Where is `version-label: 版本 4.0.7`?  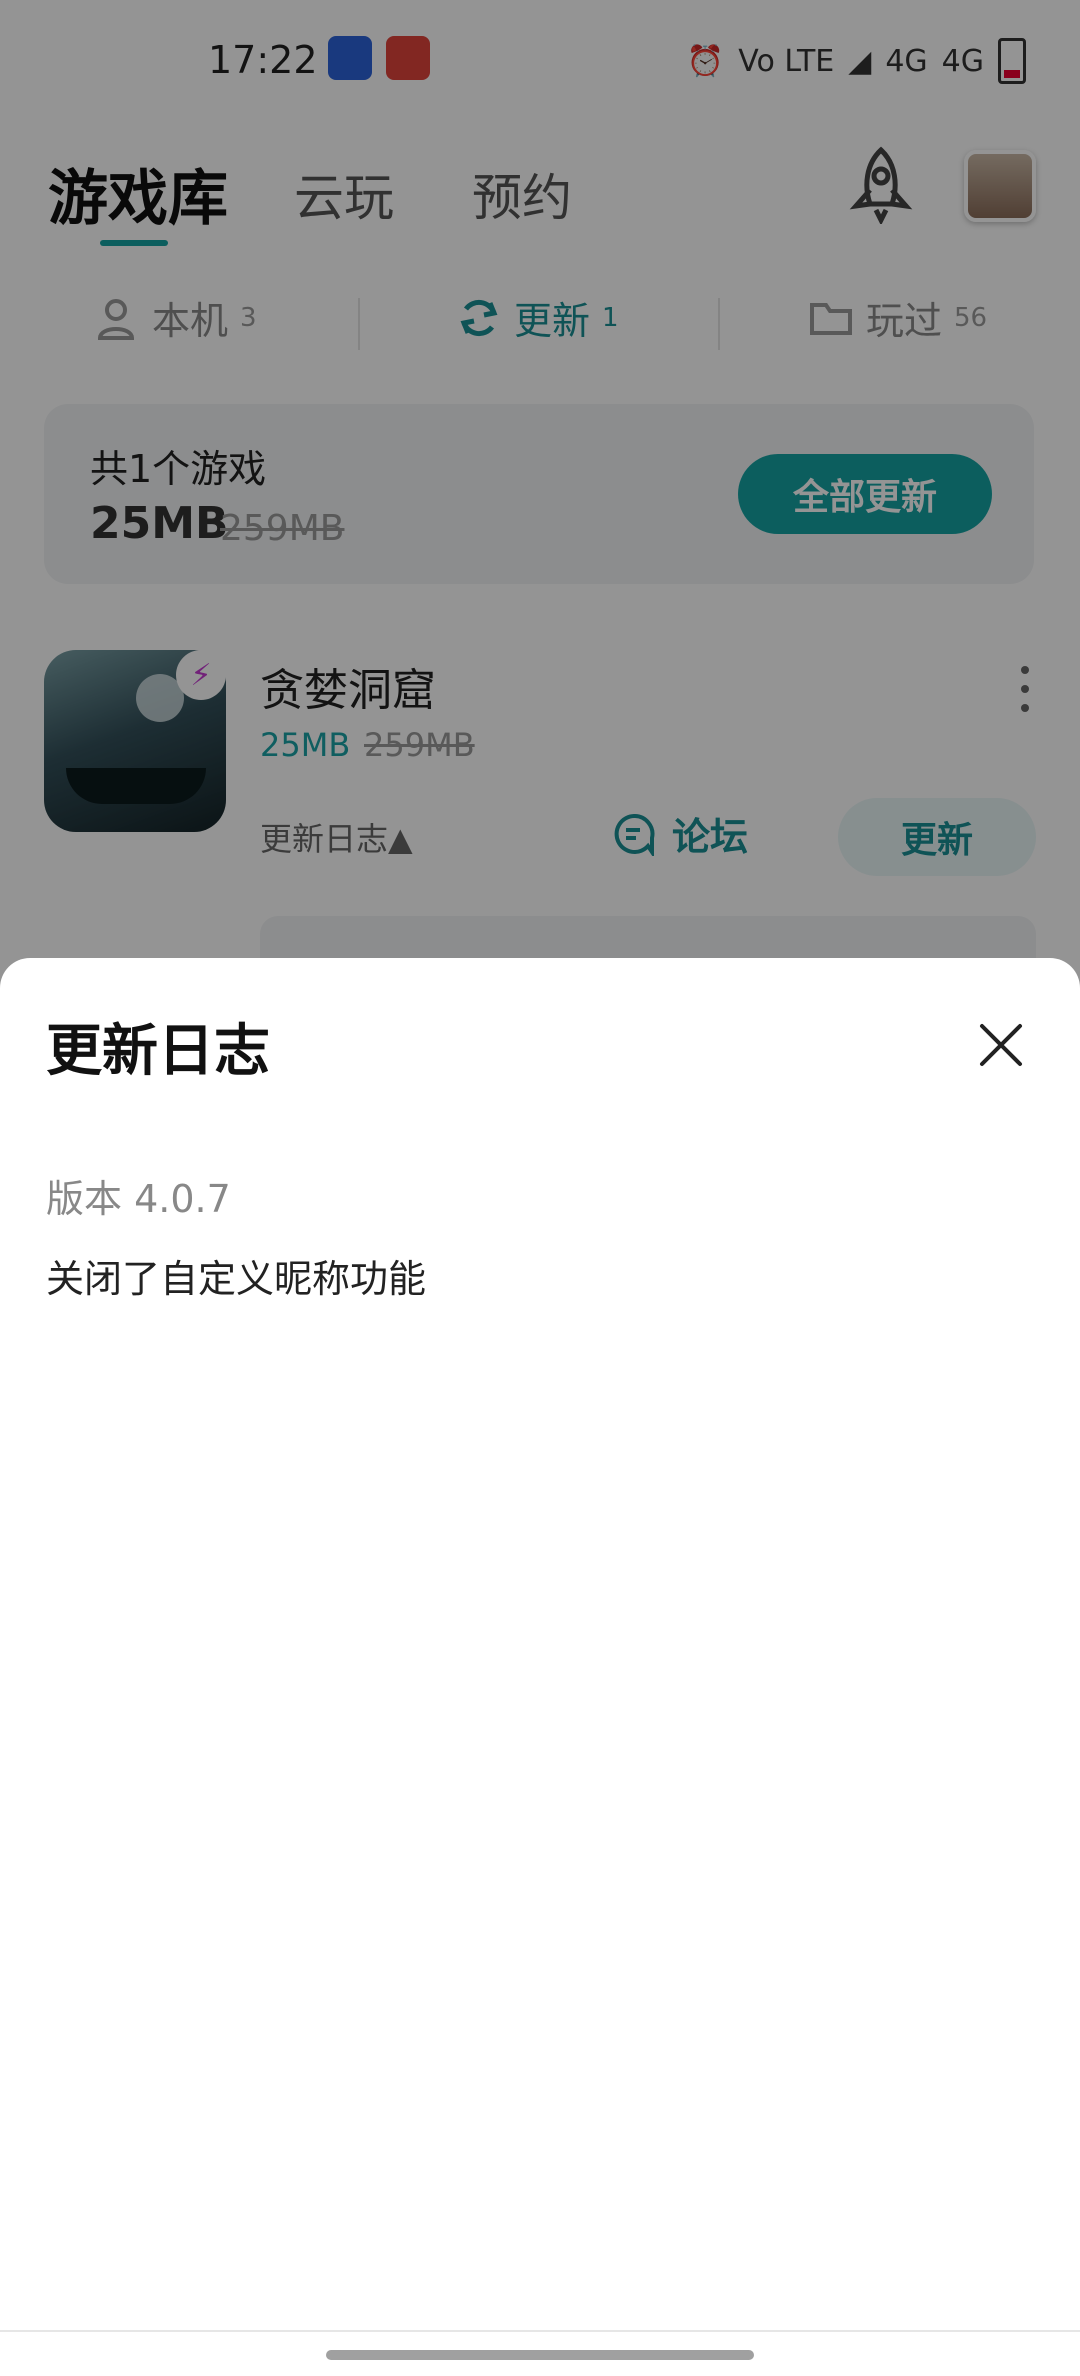
version-label: 版本 4.0.7 is located at coordinates (138, 1199).